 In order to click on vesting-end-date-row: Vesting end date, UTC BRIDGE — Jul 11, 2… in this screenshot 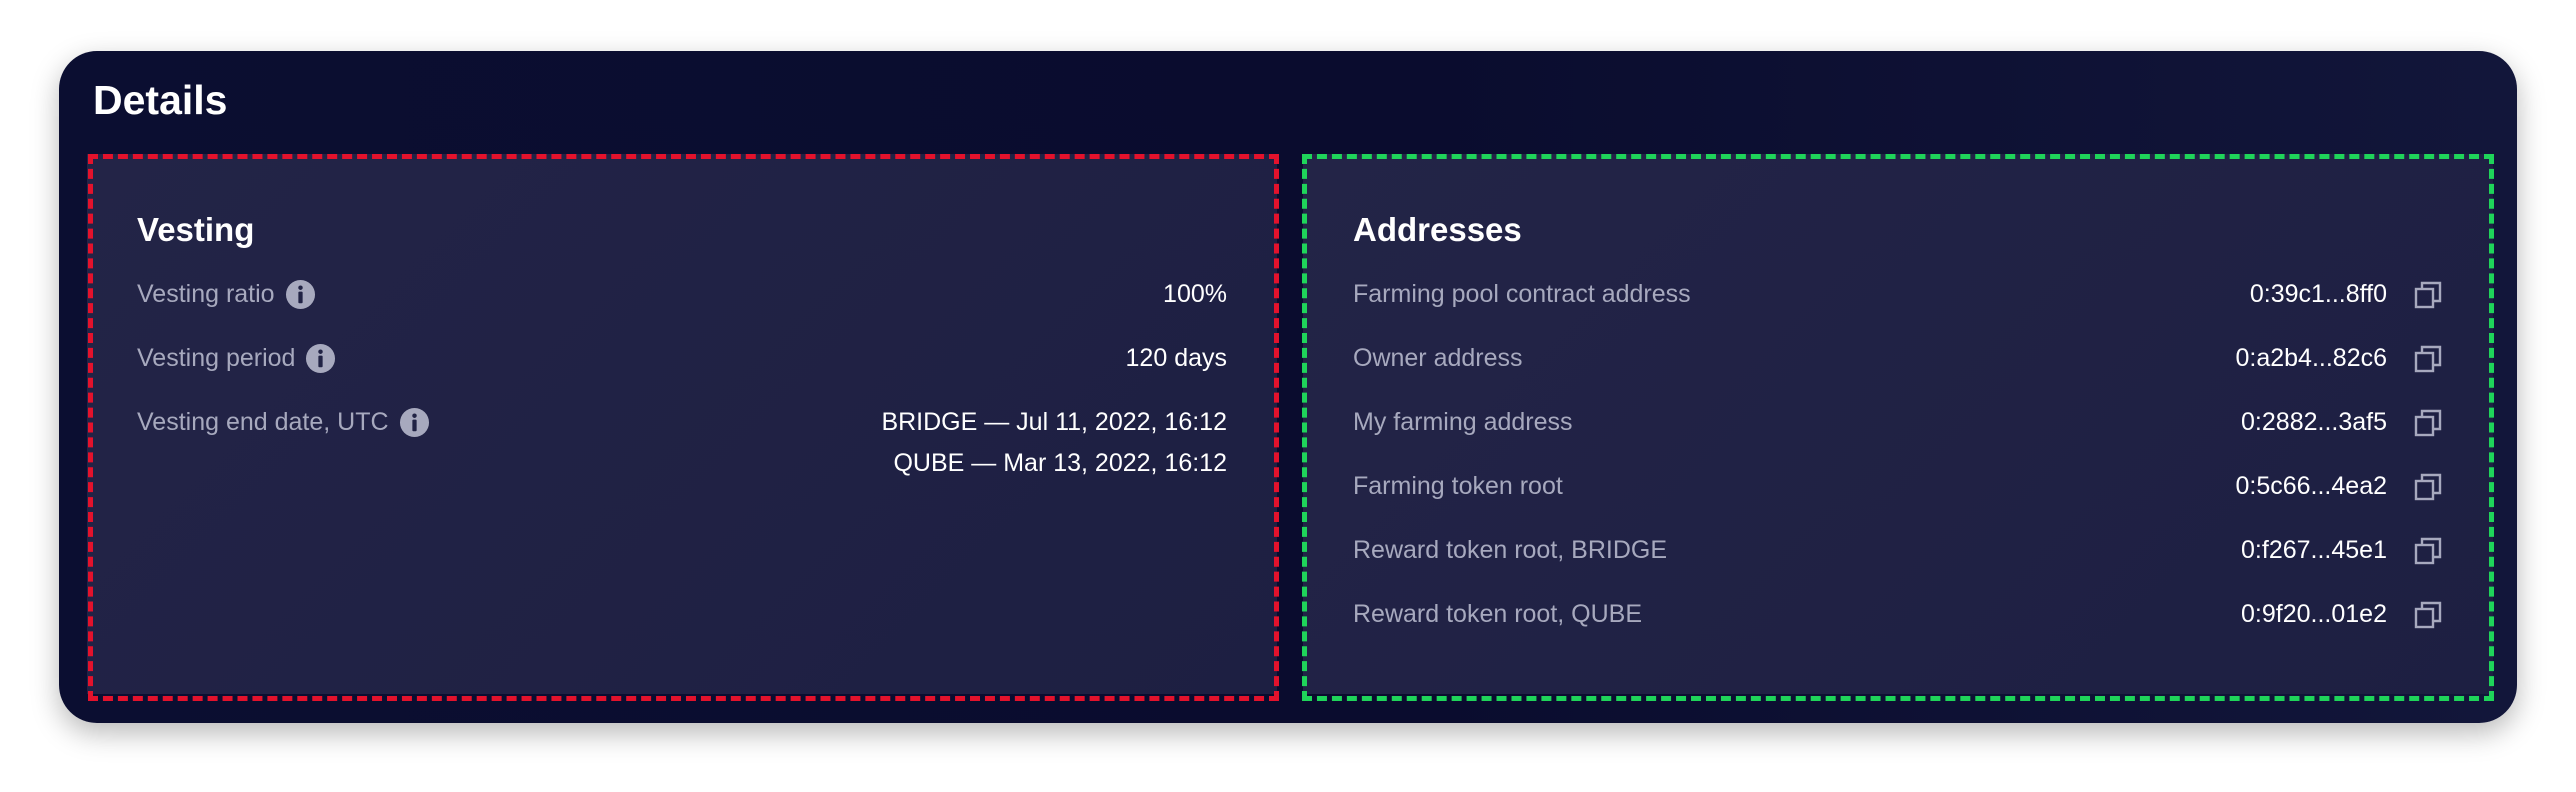, I will do `click(682, 447)`.